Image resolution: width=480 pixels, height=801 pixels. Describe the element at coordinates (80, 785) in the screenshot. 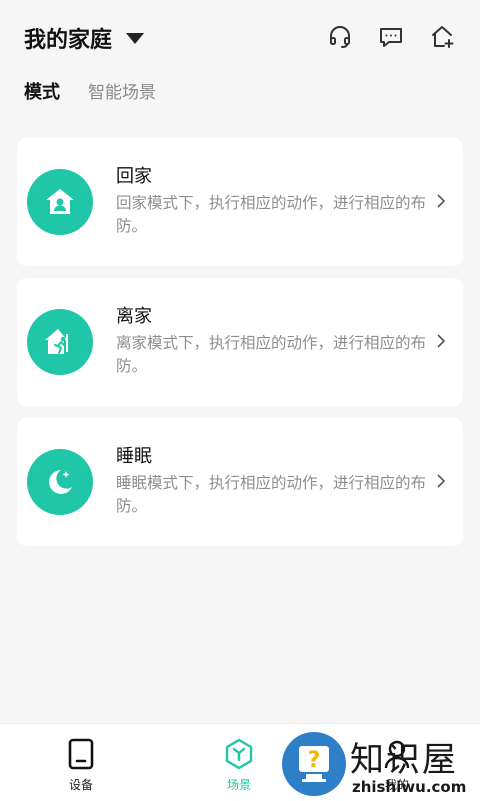

I see `tabbar-devices-label: 设备` at that location.